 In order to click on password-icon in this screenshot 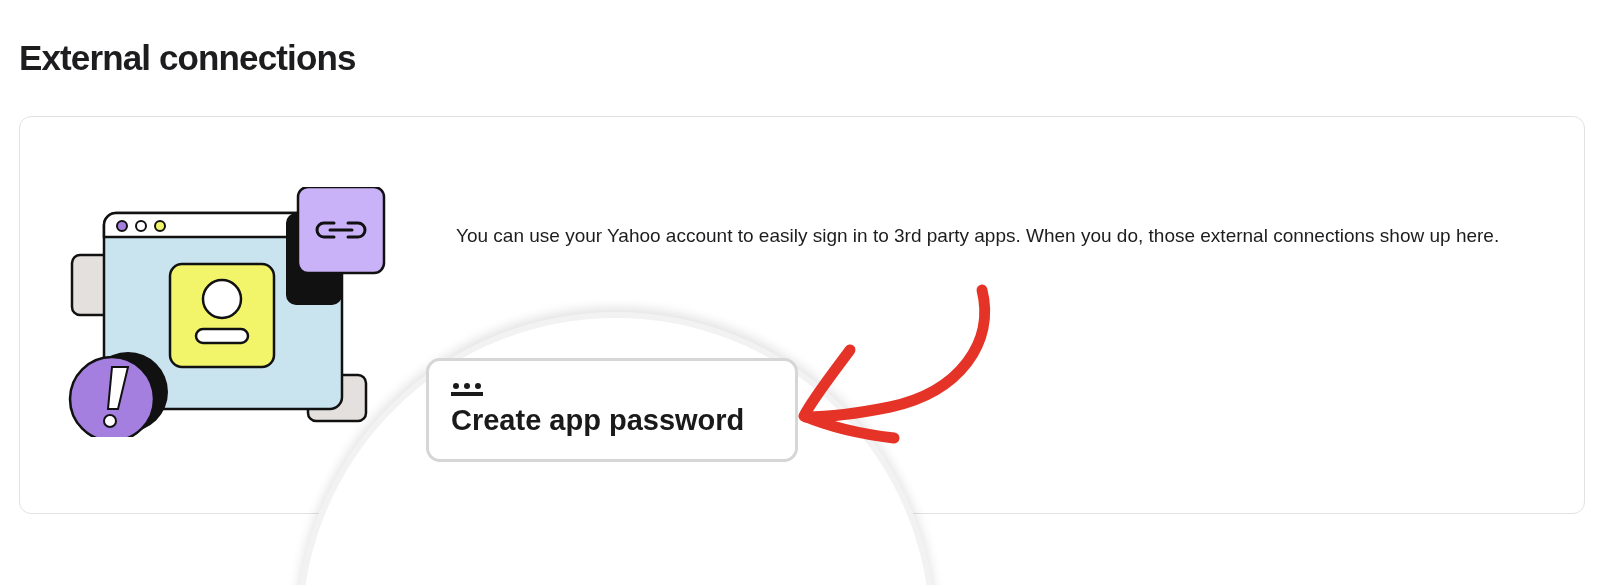, I will do `click(467, 390)`.